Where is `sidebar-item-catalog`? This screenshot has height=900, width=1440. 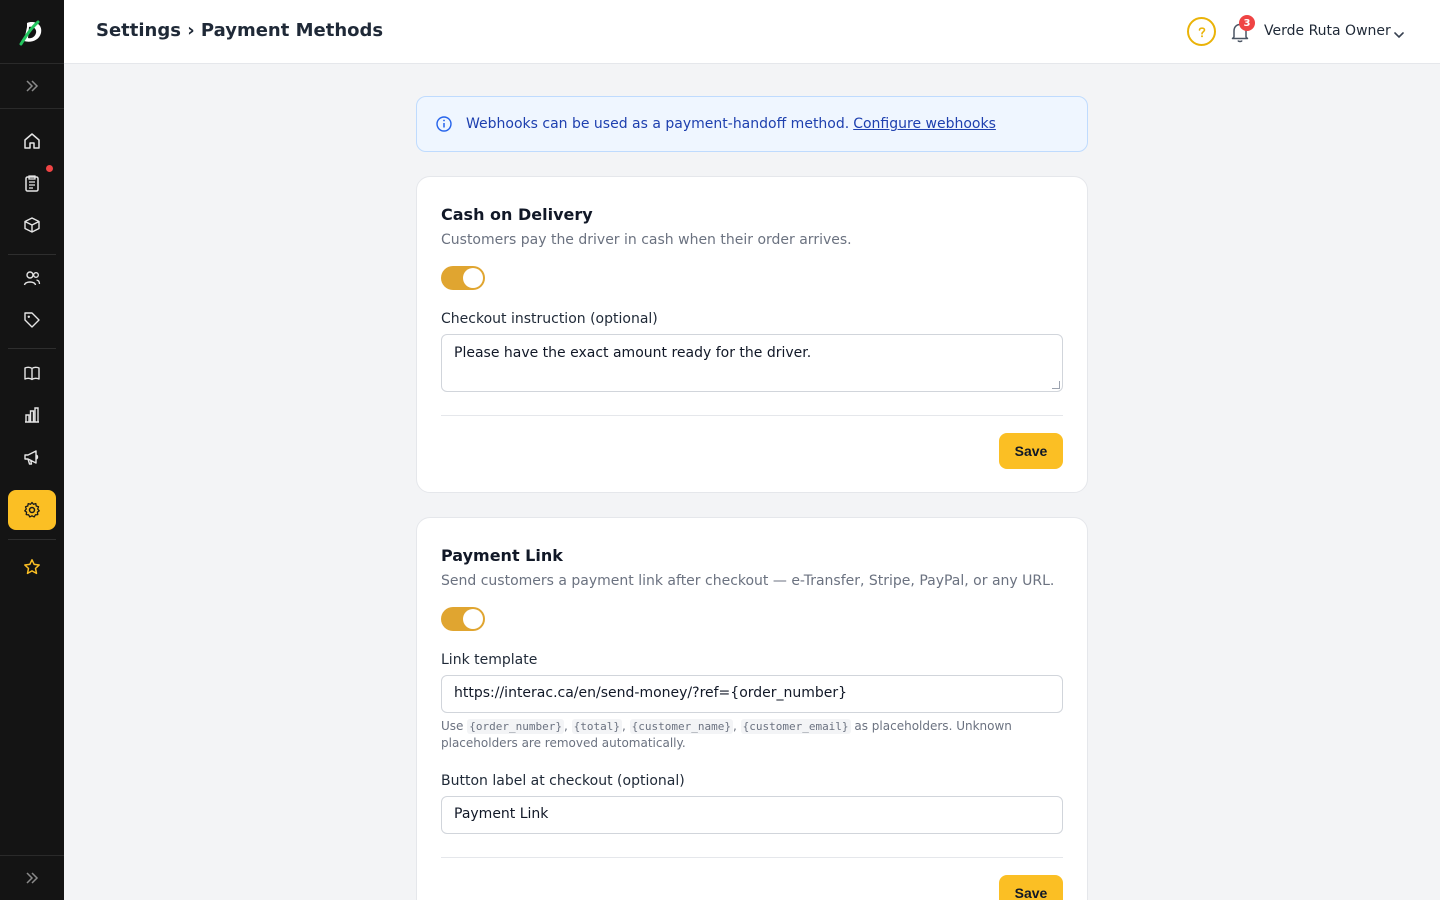 sidebar-item-catalog is located at coordinates (32, 373).